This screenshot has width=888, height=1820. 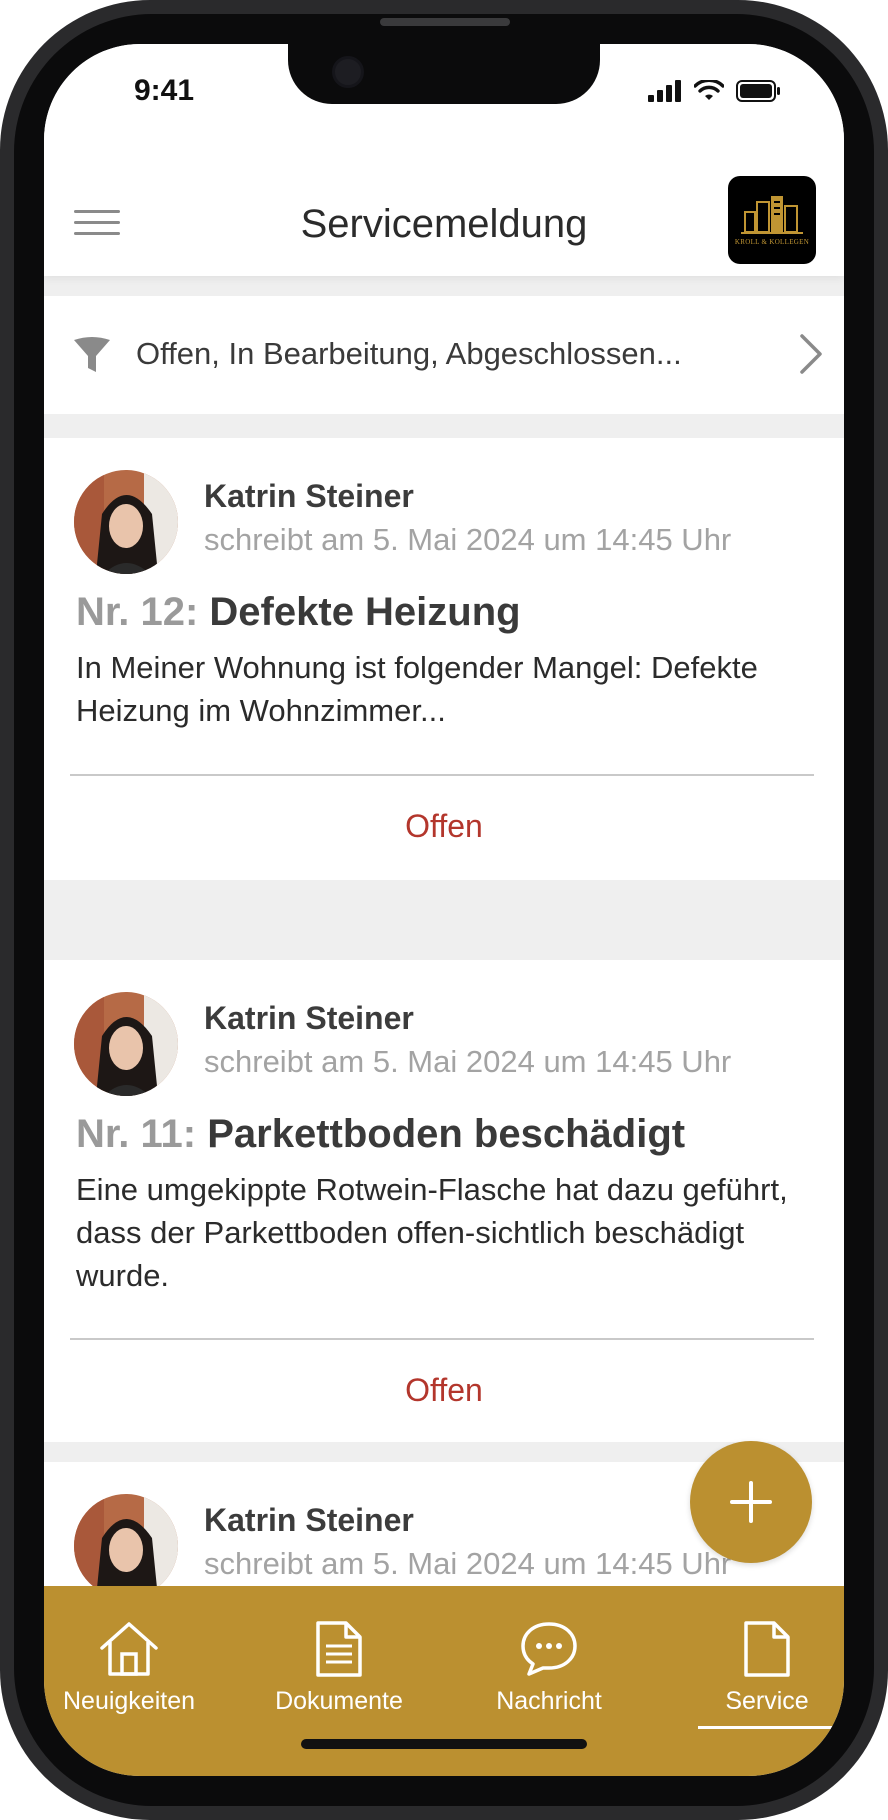 I want to click on document-lines-icon, so click(x=339, y=1649).